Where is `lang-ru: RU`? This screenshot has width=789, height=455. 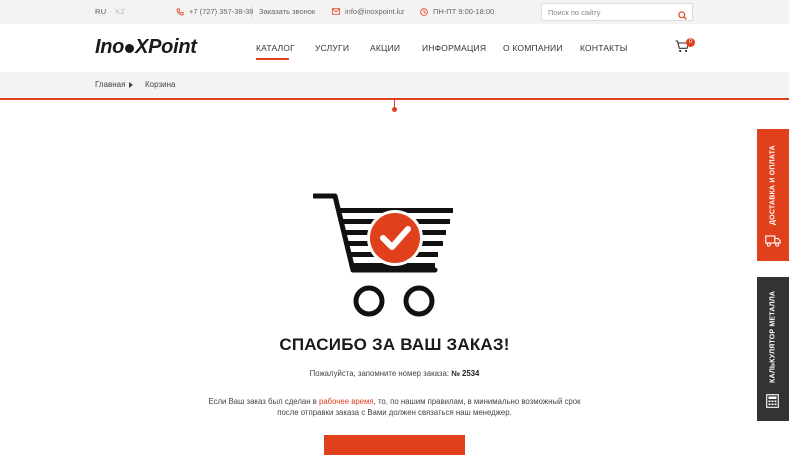
lang-ru: RU is located at coordinates (100, 11).